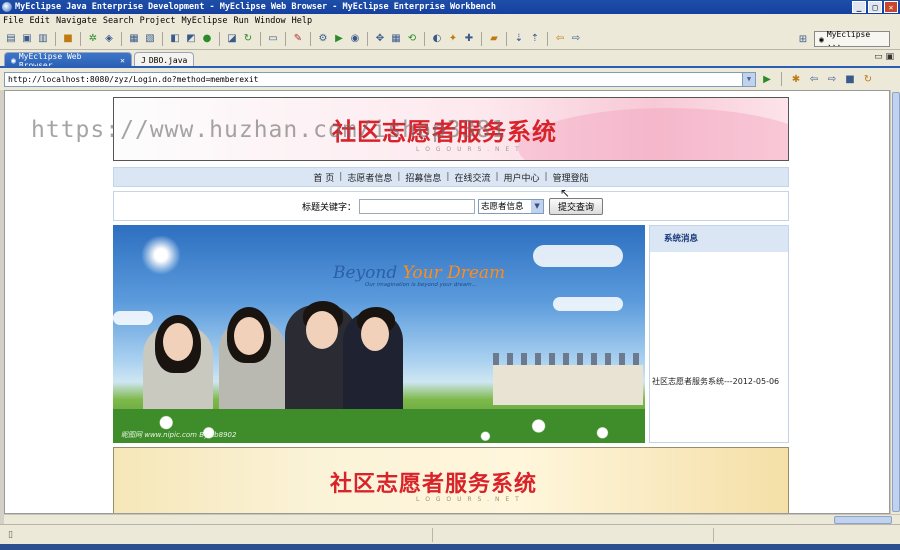 The height and width of the screenshot is (550, 900). I want to click on menu-navigate: Navigate, so click(76, 21).